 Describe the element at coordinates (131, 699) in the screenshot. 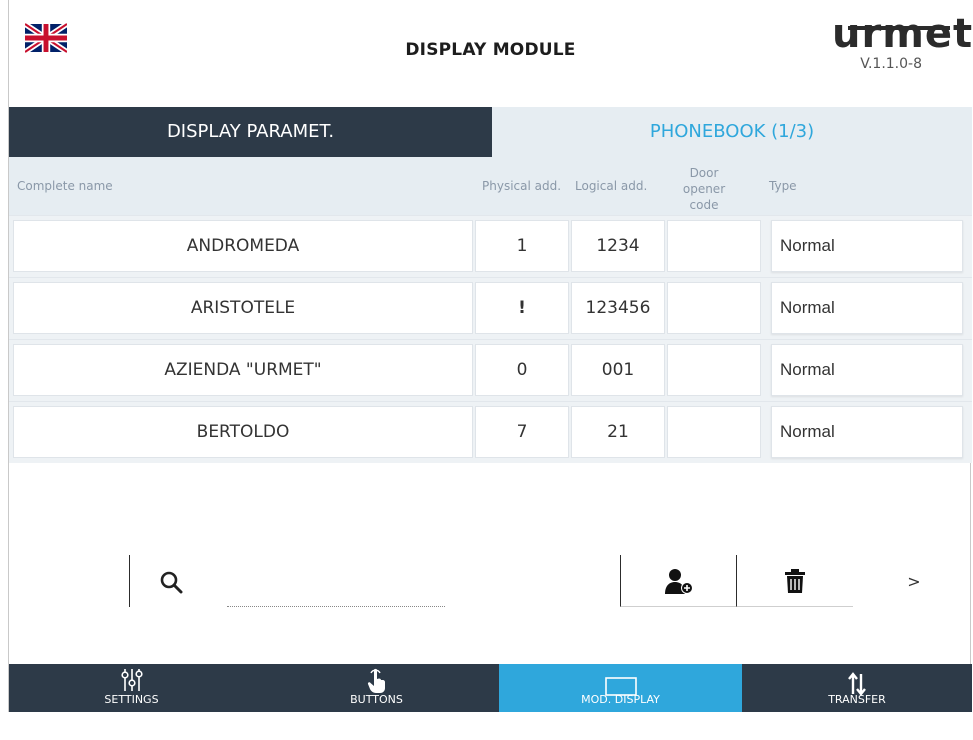

I see `nav-settings-label: SETTINGS` at that location.